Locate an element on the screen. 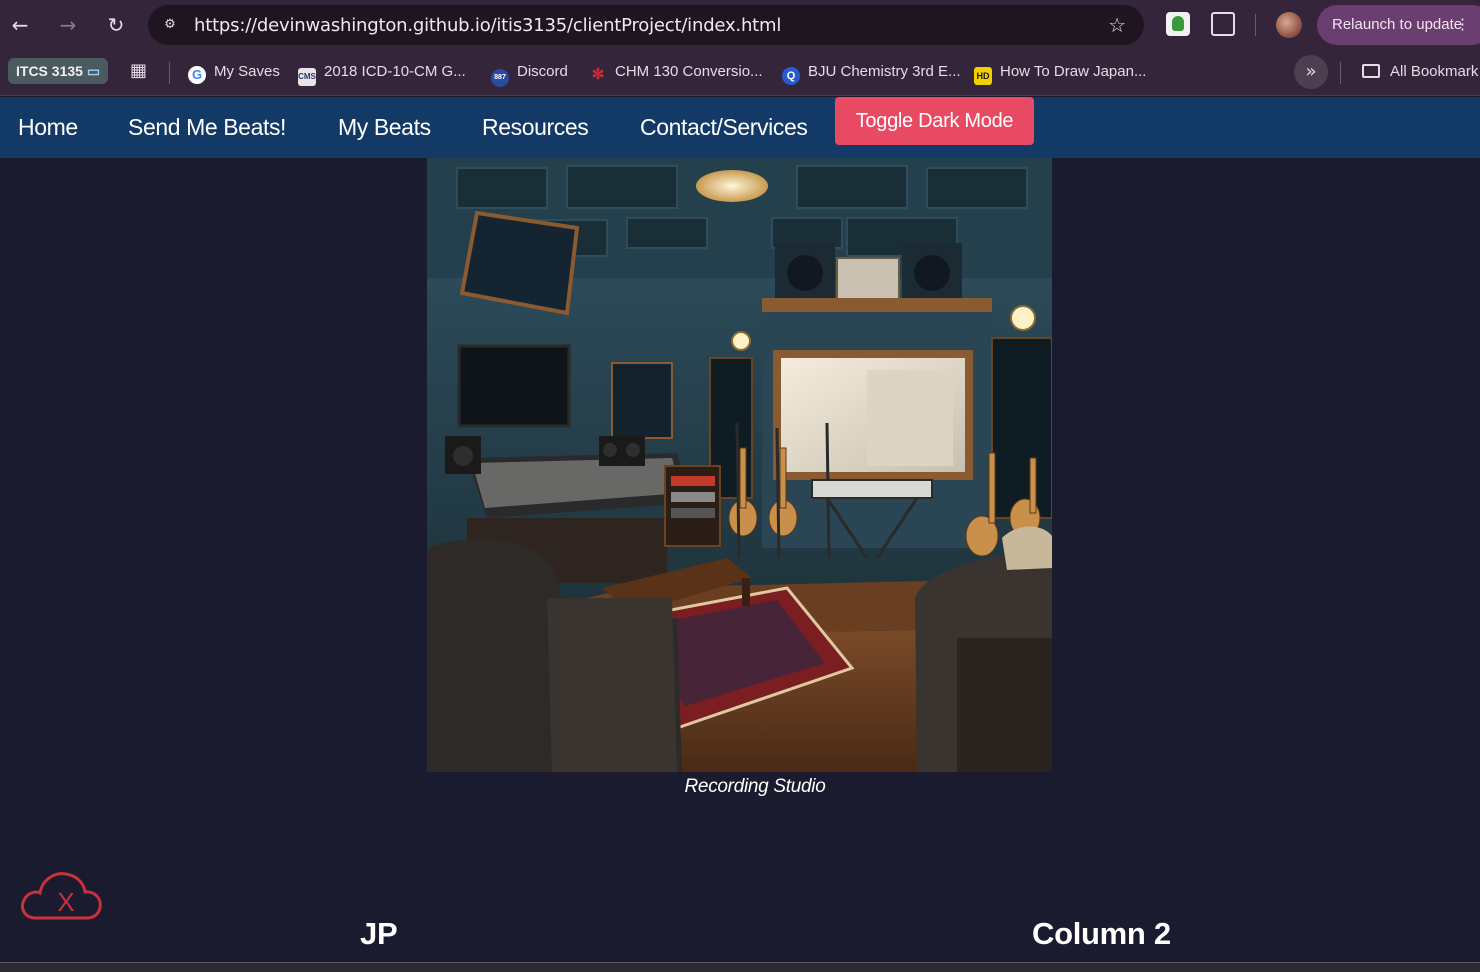 This screenshot has width=1480, height=972. nav-link-send-me-beats: Send Me Beats! is located at coordinates (207, 127).